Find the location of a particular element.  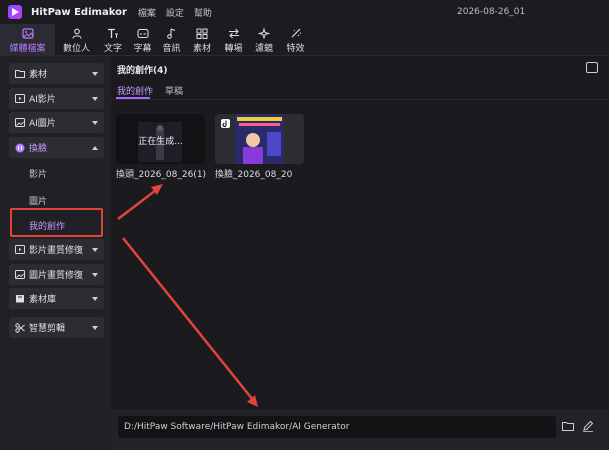

music-icon is located at coordinates (172, 33).